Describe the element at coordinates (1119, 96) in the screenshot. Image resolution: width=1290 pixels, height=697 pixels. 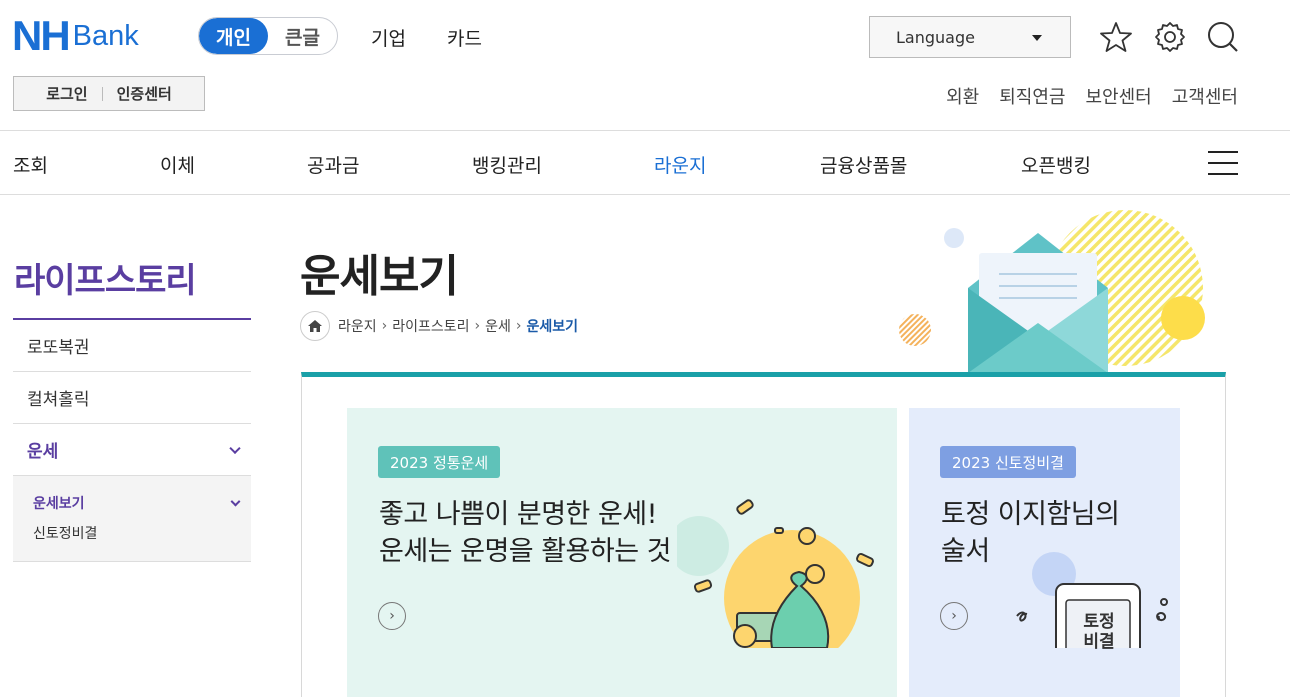
I see `util-link-security: 보안센터` at that location.